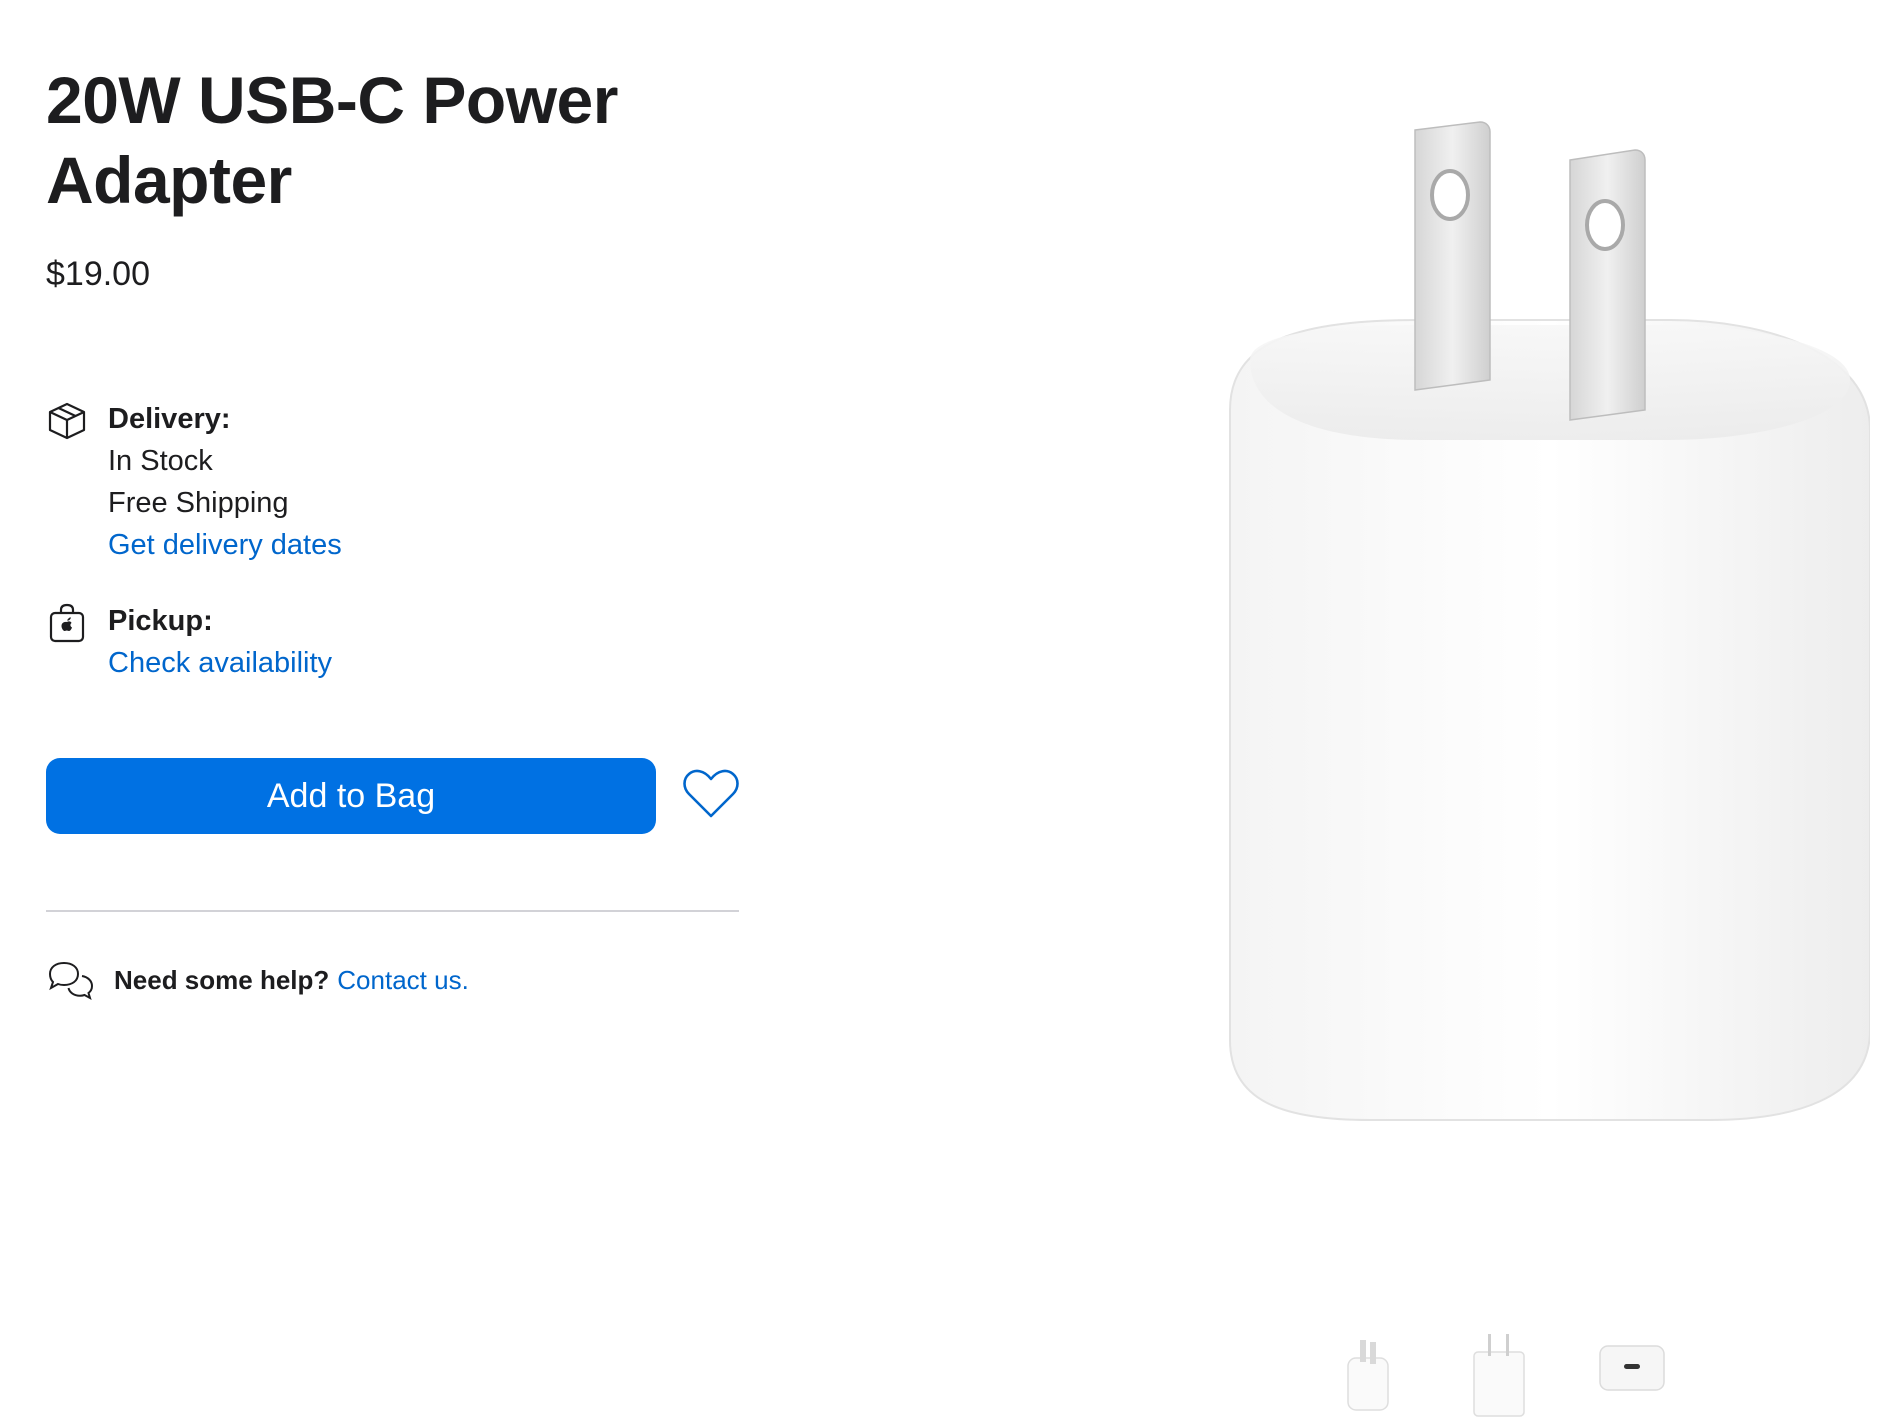 This screenshot has height=1428, width=1886. Describe the element at coordinates (943, 1370) in the screenshot. I see `thumbnail-gallery` at that location.